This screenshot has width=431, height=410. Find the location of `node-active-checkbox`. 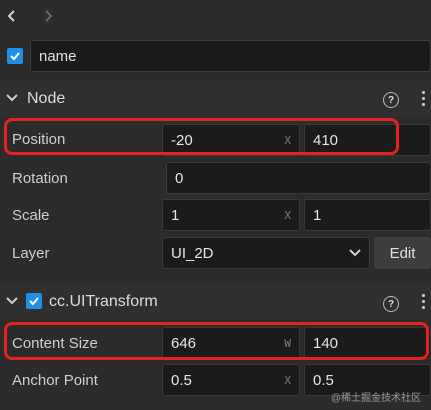

node-active-checkbox is located at coordinates (15, 56).